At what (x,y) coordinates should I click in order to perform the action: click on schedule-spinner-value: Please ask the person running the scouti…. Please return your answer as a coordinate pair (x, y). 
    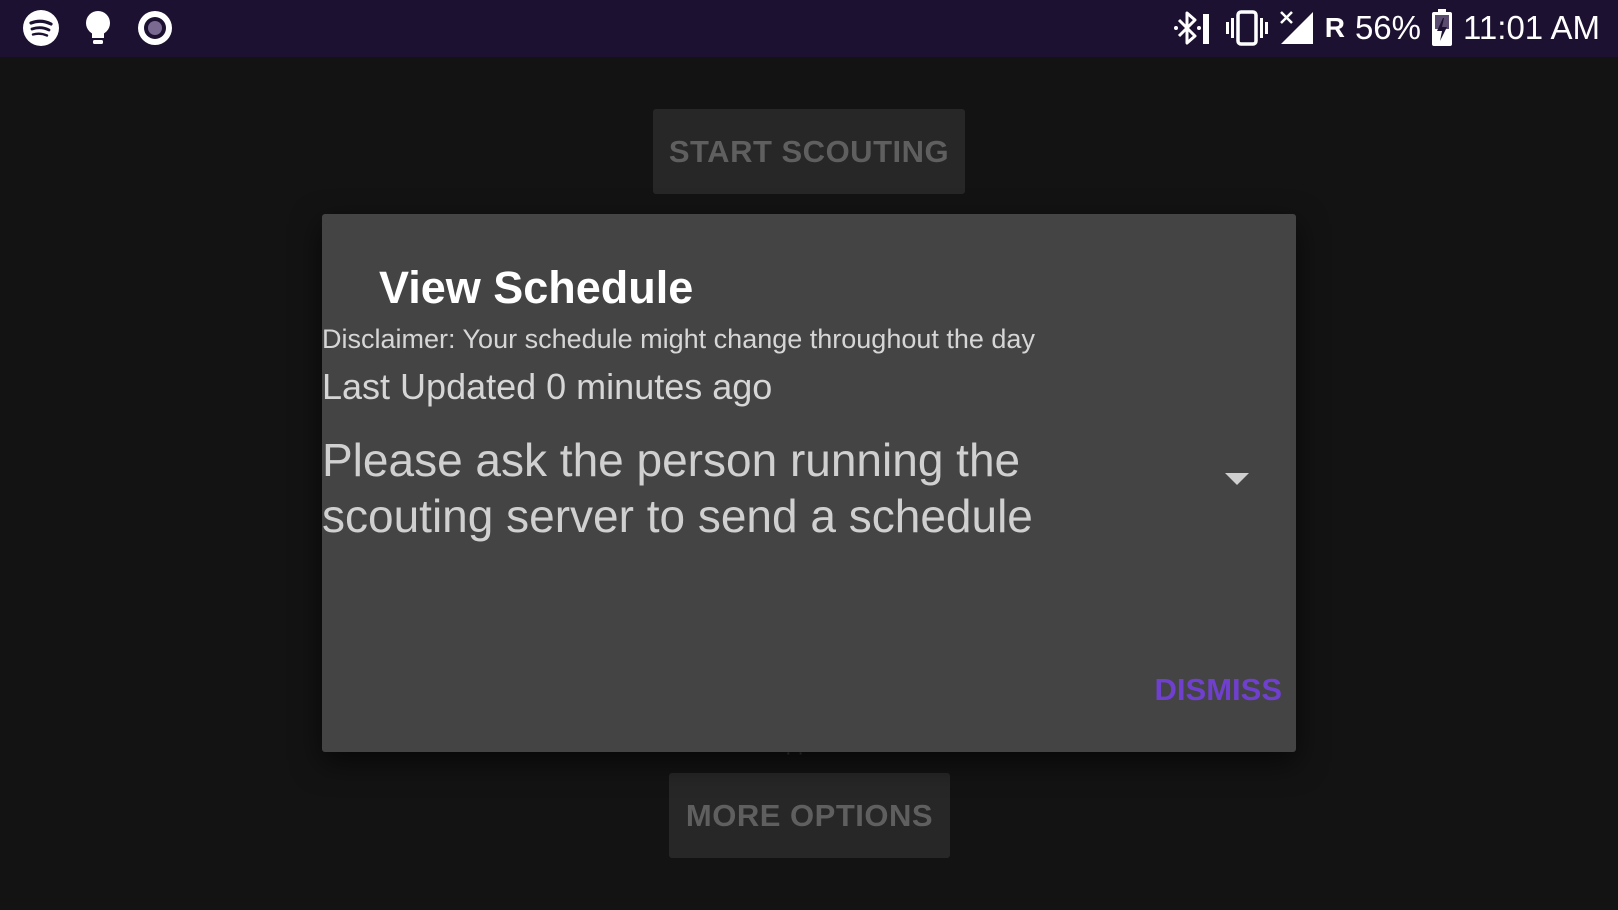
    Looking at the image, I should click on (677, 488).